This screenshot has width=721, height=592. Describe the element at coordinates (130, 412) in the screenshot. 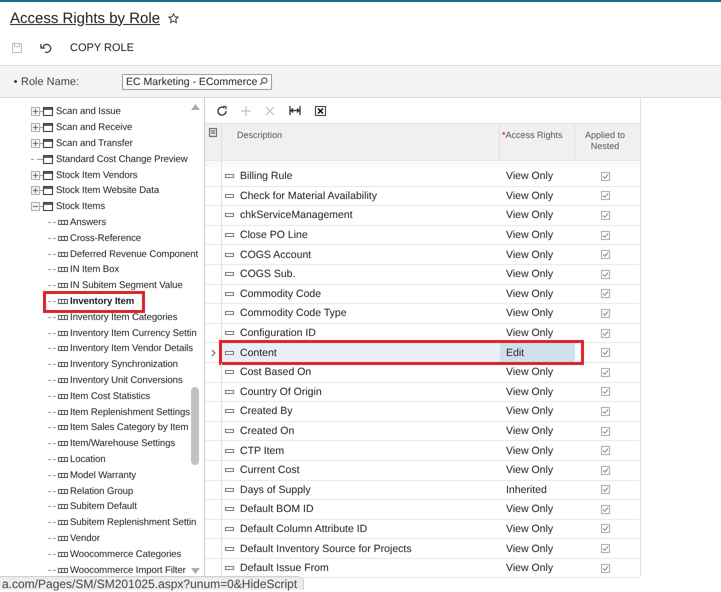

I see `tree-item: Item Replenishment Settings` at that location.